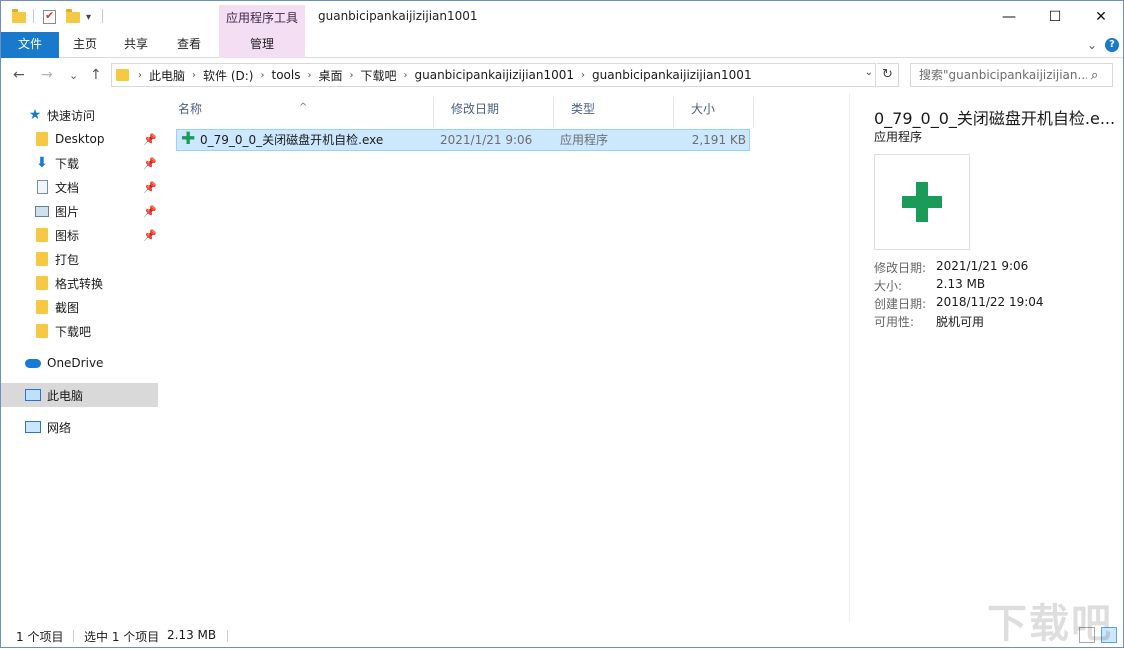 Image resolution: width=1124 pixels, height=649 pixels. I want to click on sidebar-item-documents: 文档 📌, so click(79, 187).